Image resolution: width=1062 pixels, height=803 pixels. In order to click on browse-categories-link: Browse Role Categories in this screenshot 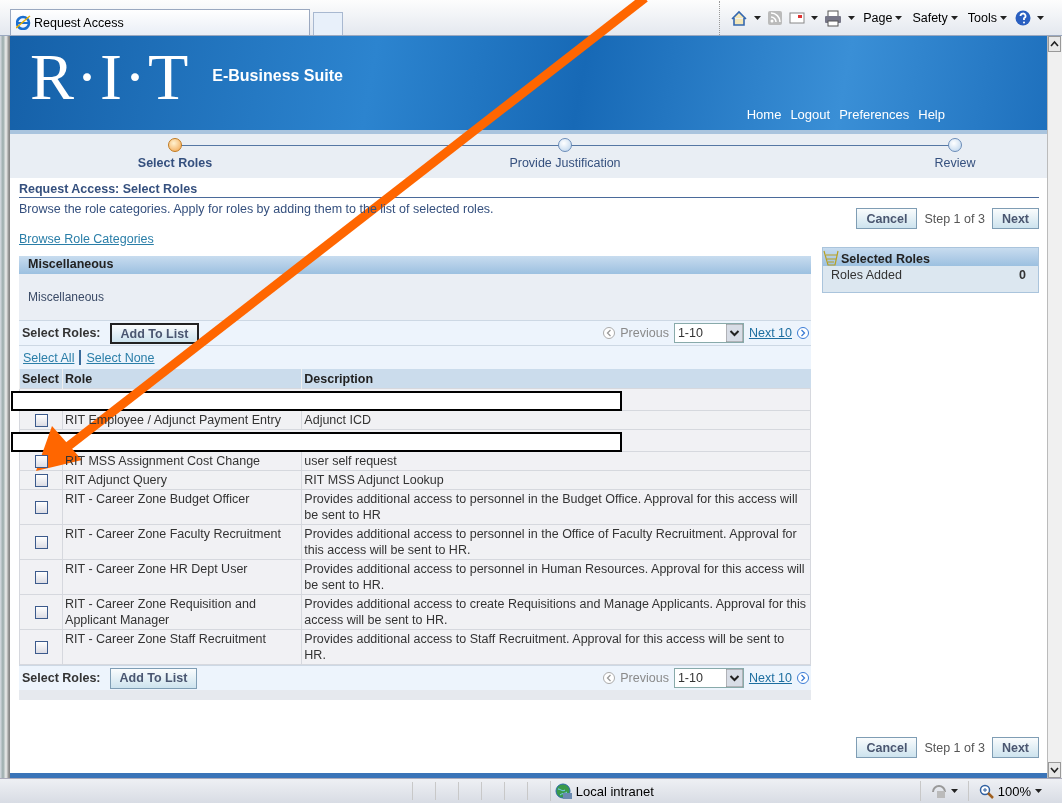, I will do `click(86, 239)`.